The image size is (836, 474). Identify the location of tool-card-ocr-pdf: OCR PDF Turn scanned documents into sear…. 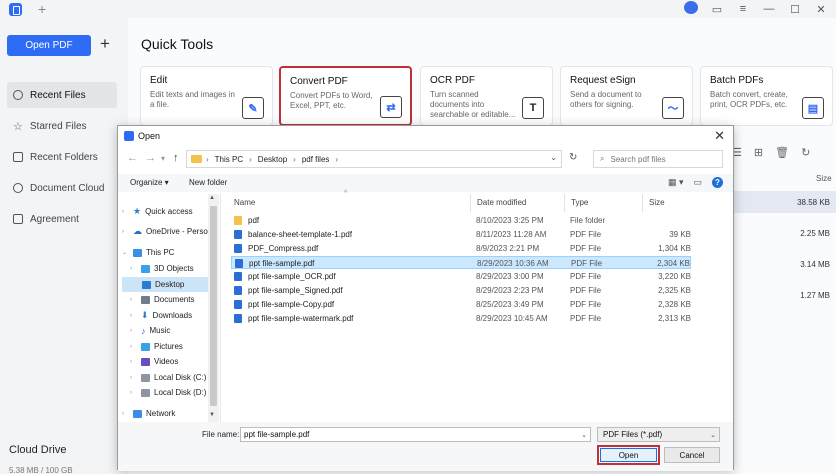
(486, 96).